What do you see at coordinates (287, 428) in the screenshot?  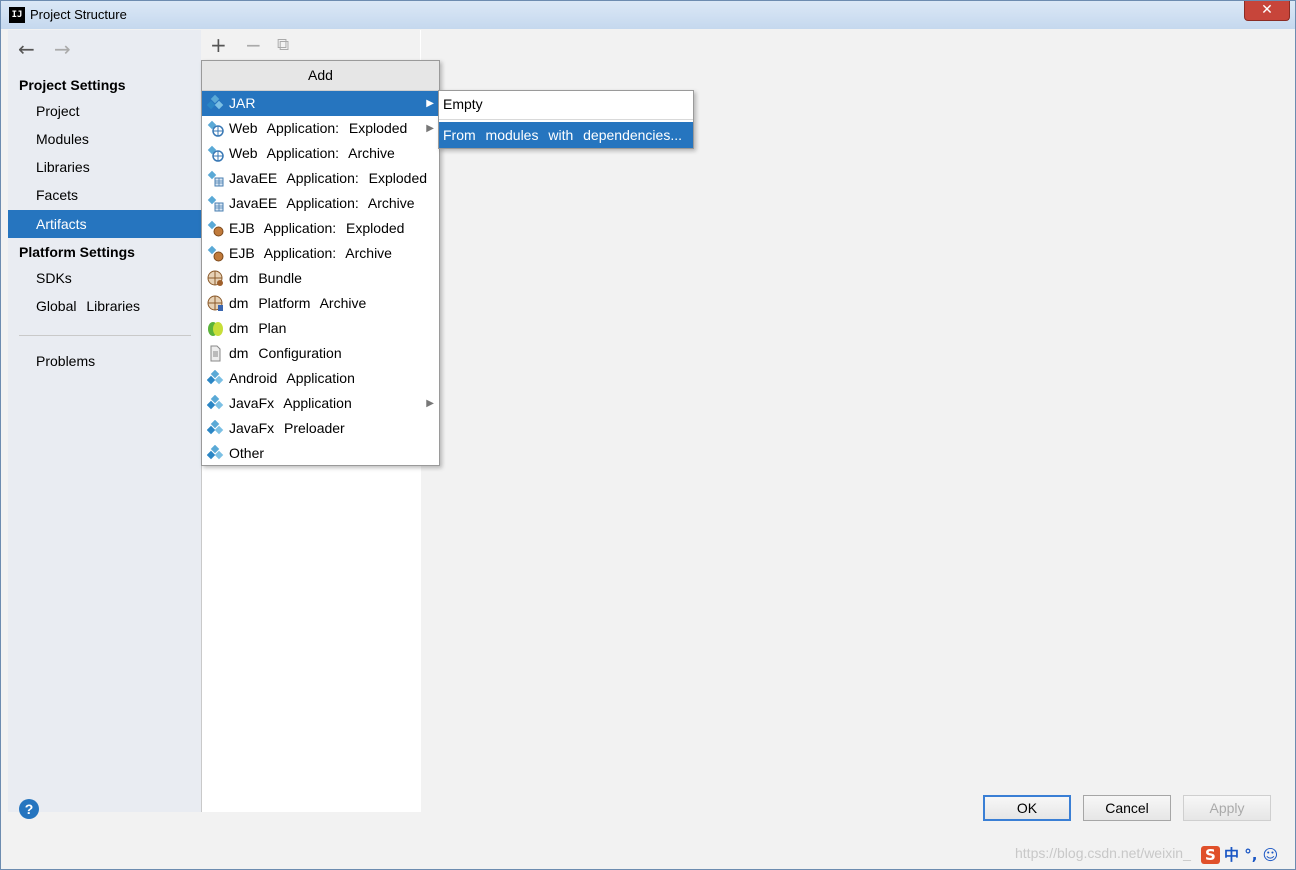 I see `menu-item-label: JavaFx Preloader` at bounding box center [287, 428].